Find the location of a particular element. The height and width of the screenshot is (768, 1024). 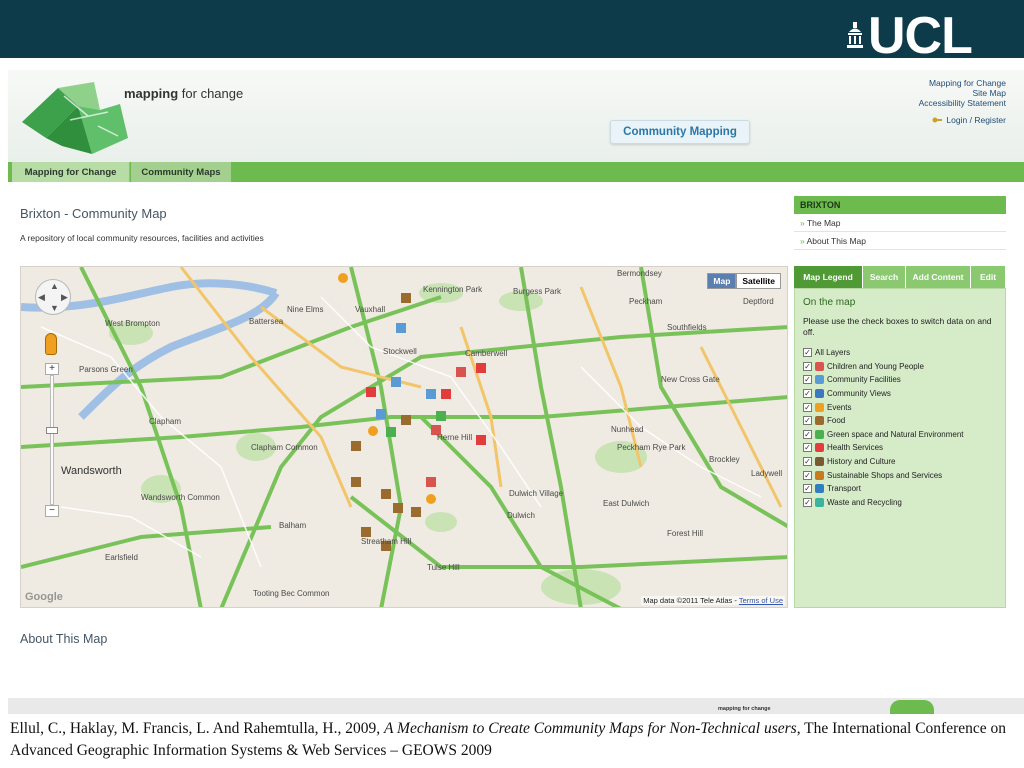

map-type-control: Map Satellite is located at coordinates (744, 281).